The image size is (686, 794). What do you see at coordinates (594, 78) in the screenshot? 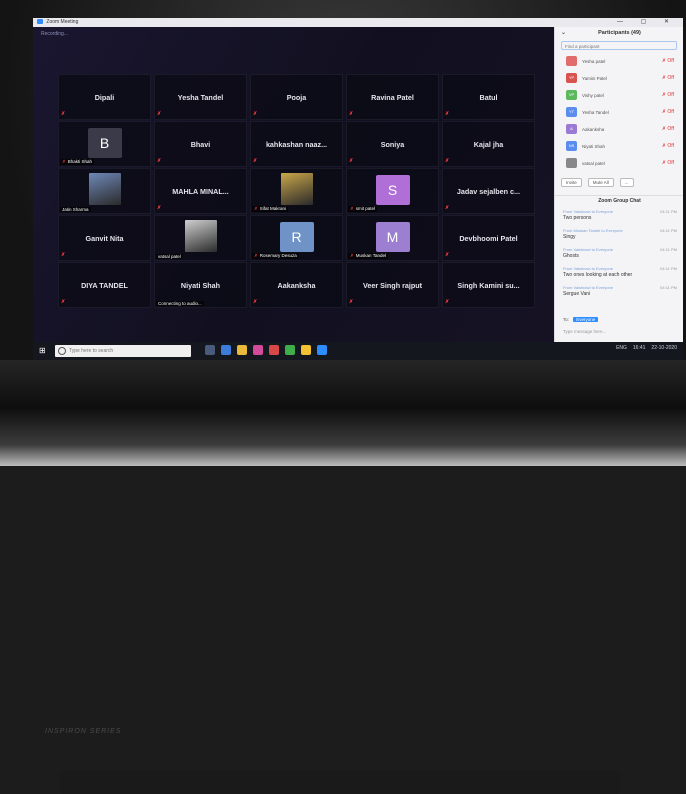
I see `participant-row-name: Yamini Patel` at bounding box center [594, 78].